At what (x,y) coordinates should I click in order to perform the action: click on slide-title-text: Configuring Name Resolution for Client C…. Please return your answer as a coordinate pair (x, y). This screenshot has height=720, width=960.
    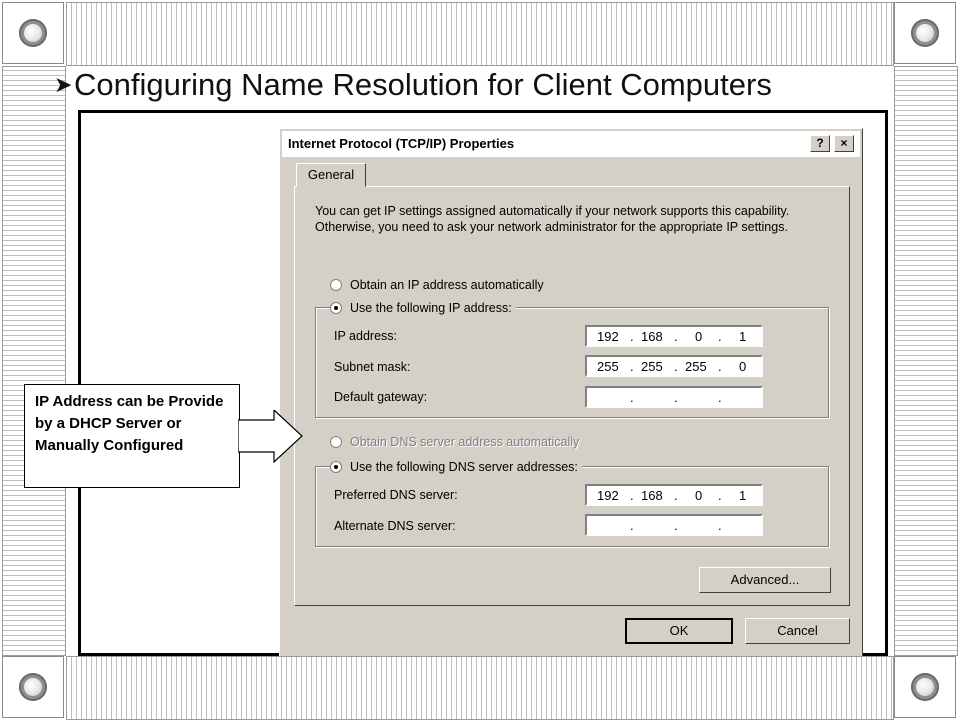
    Looking at the image, I should click on (423, 84).